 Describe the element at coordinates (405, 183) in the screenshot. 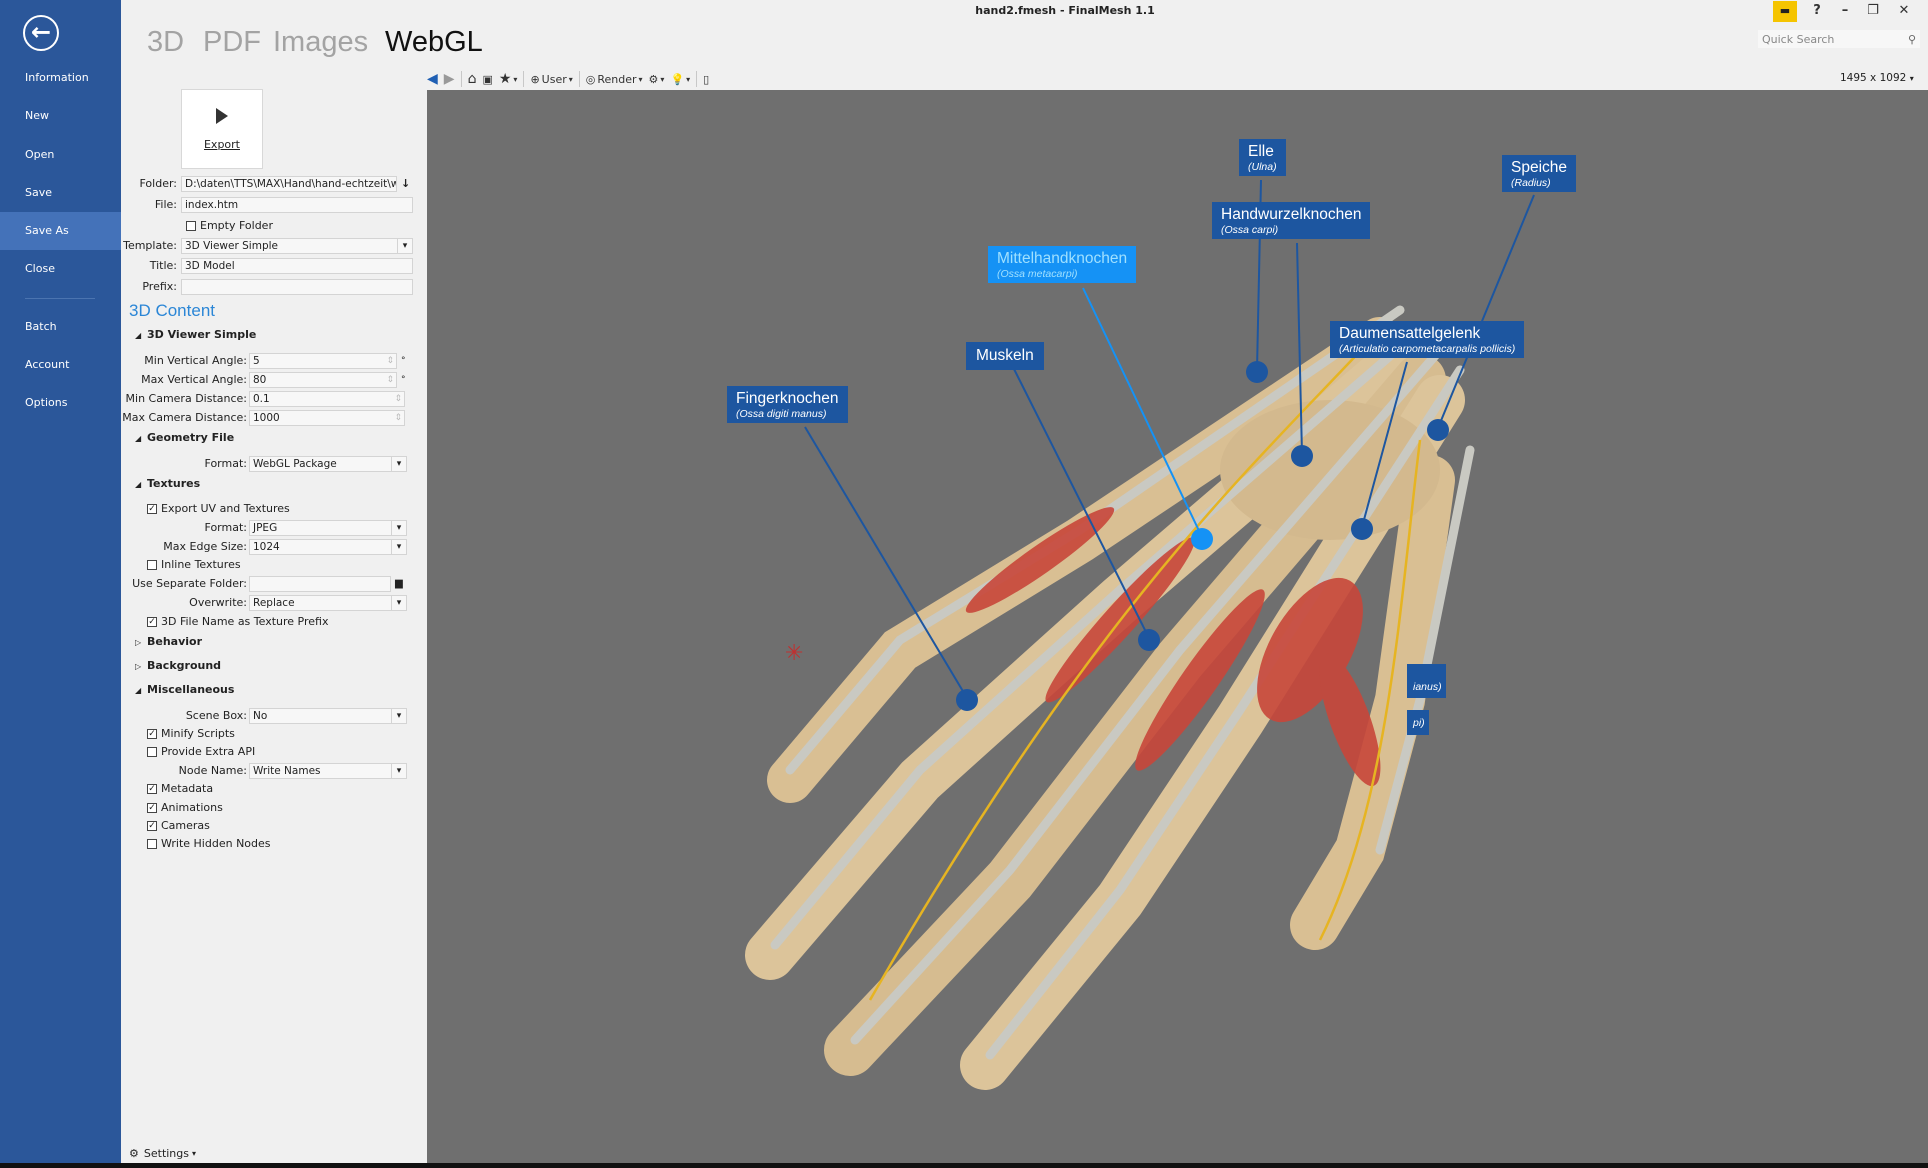

I see `browse-down-arrow-icon: ↓` at that location.